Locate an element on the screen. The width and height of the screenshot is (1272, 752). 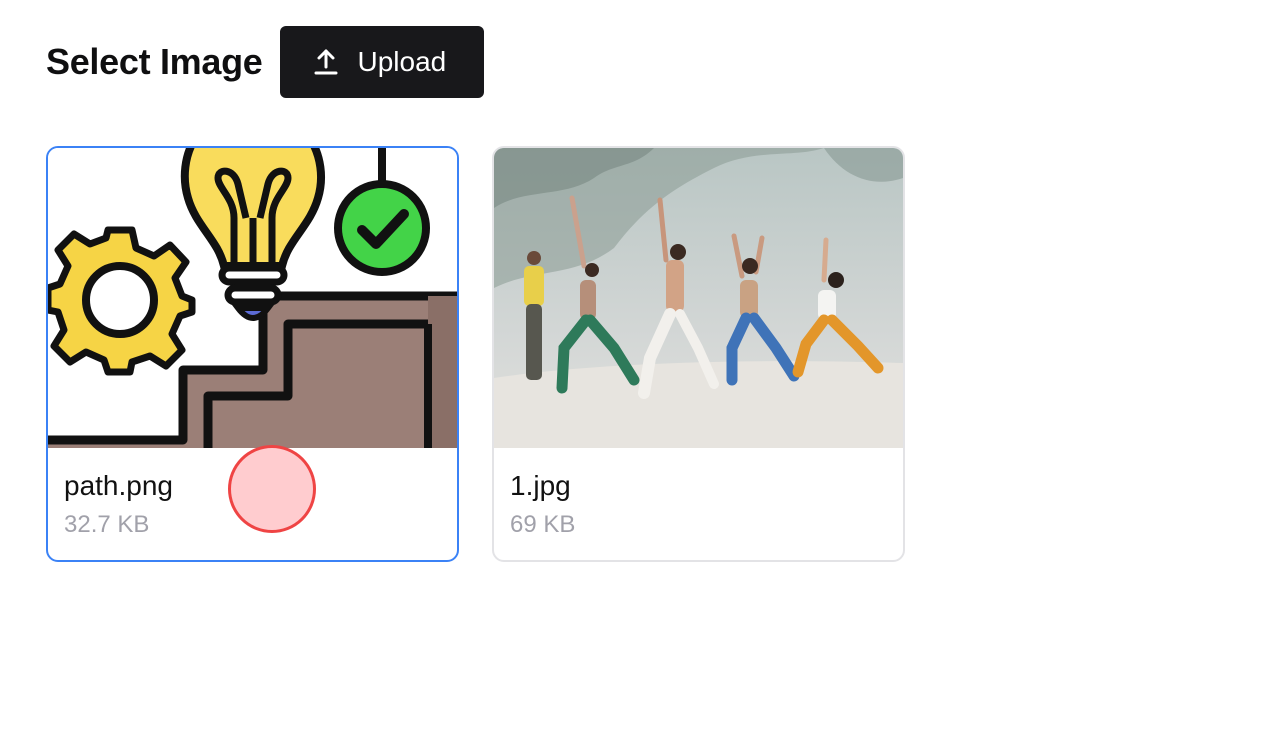
image-filename: path.png is located at coordinates (118, 485).